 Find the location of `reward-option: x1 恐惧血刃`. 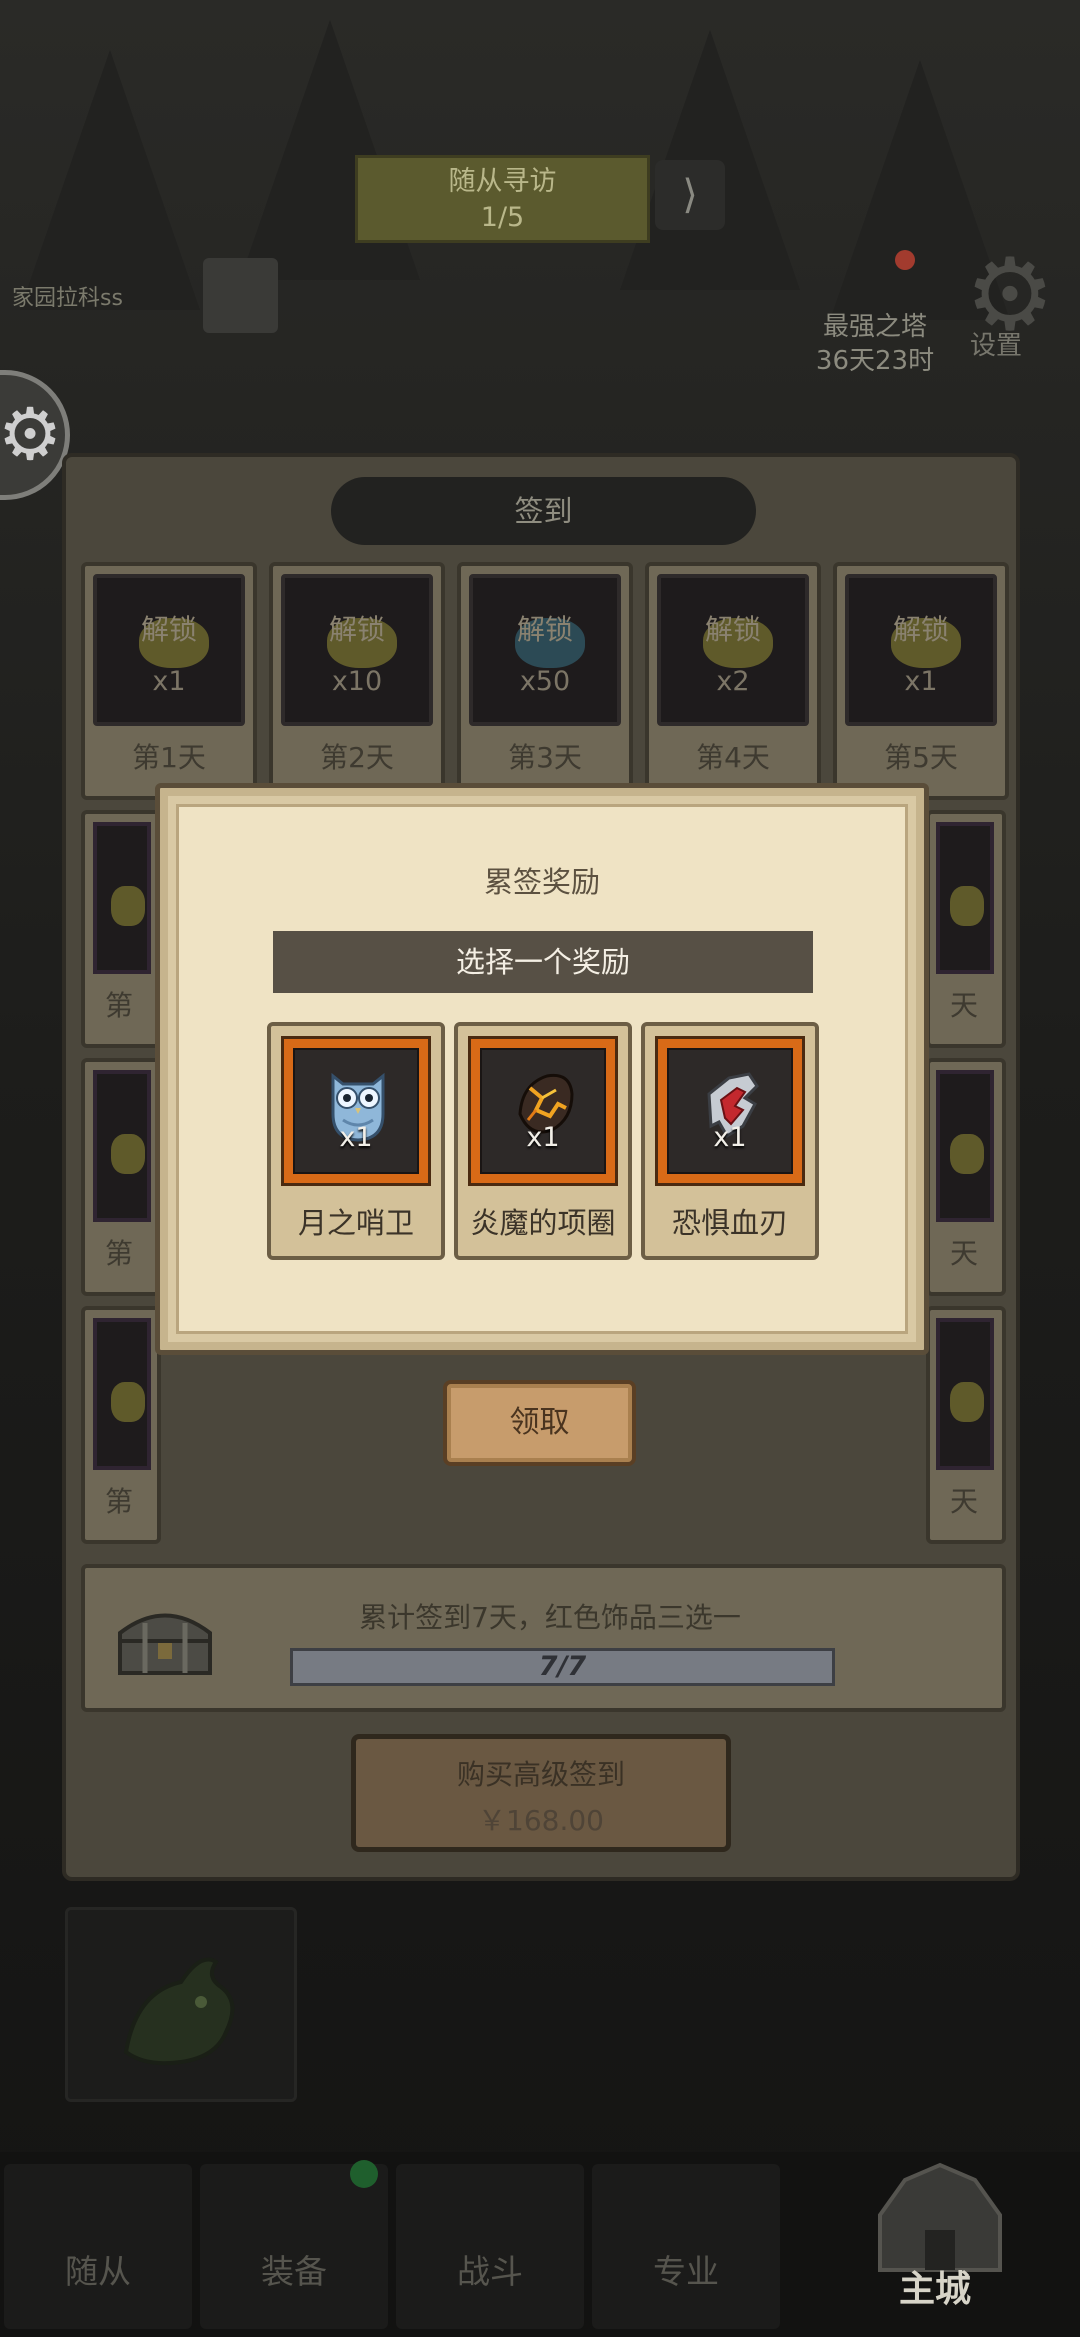

reward-option: x1 恐惧血刃 is located at coordinates (730, 1141).